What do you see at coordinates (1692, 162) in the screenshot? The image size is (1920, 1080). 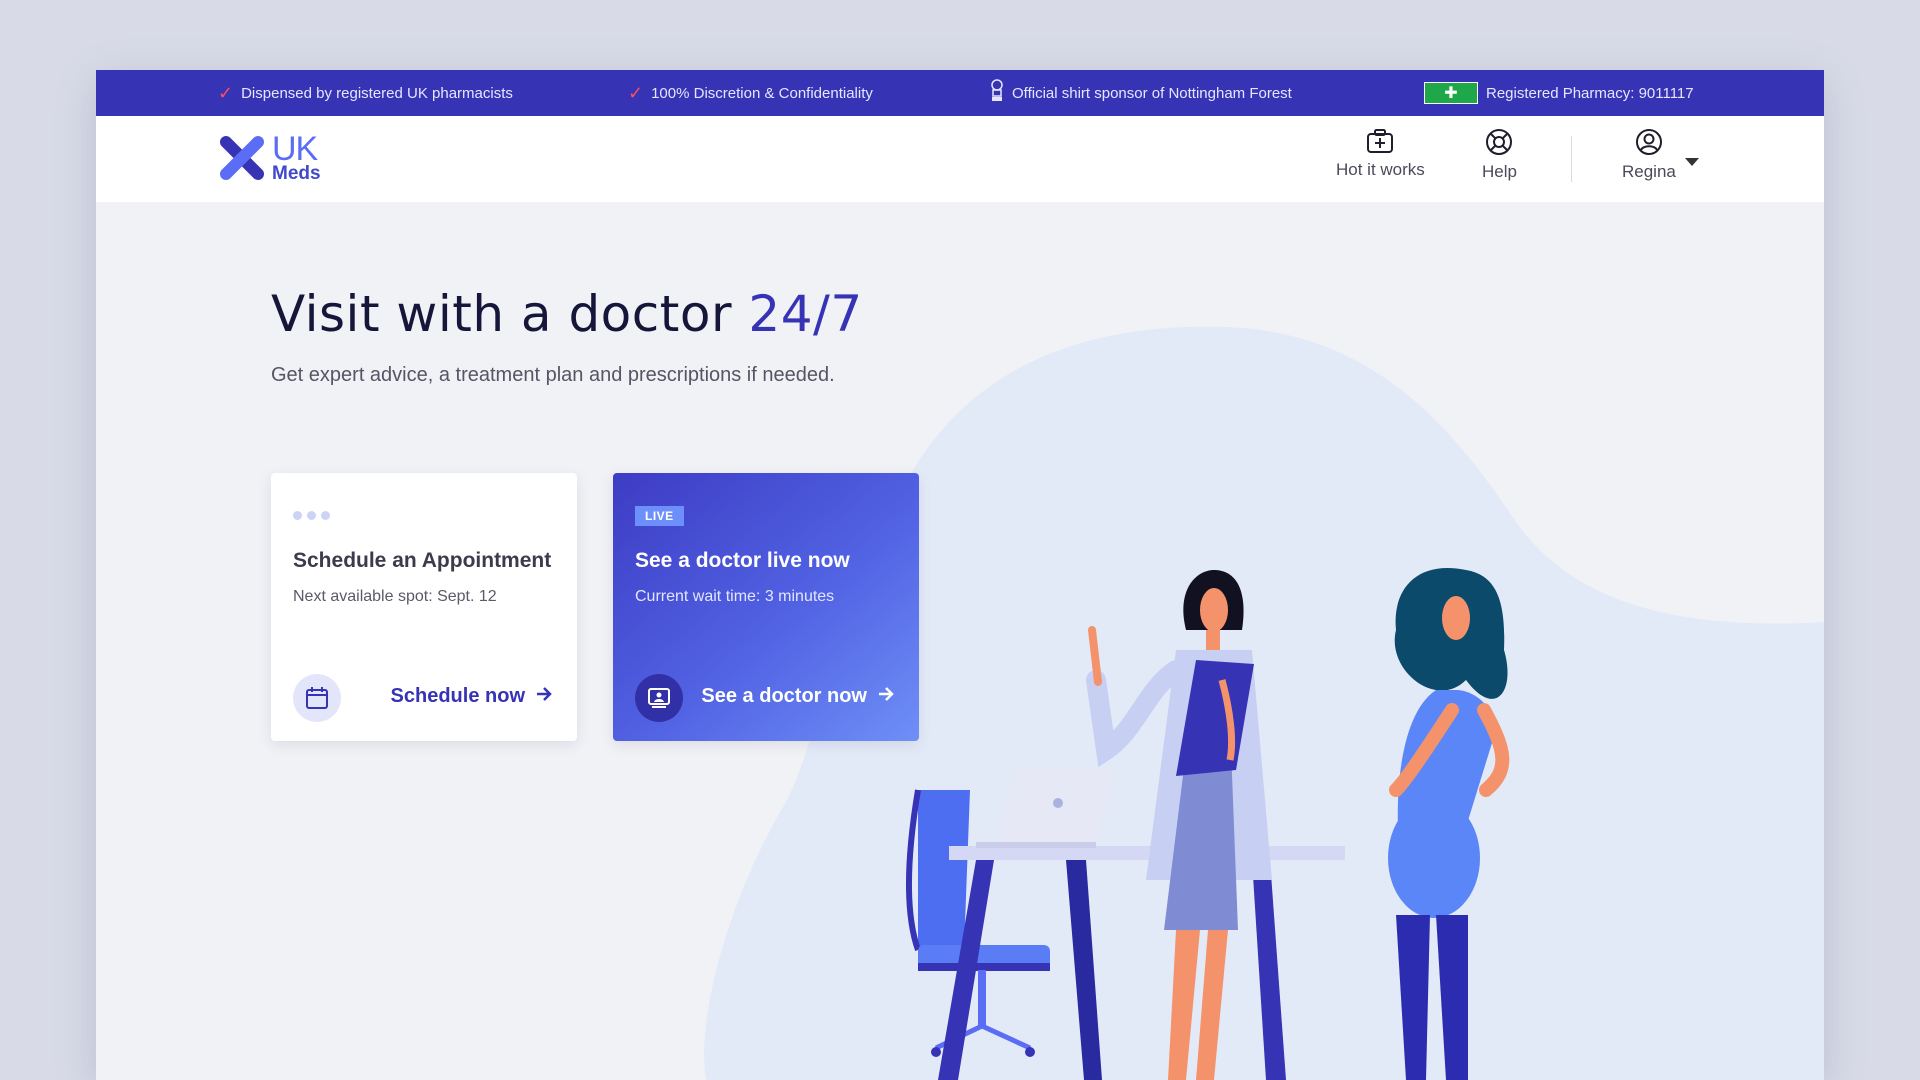 I see `chevron-down-icon` at bounding box center [1692, 162].